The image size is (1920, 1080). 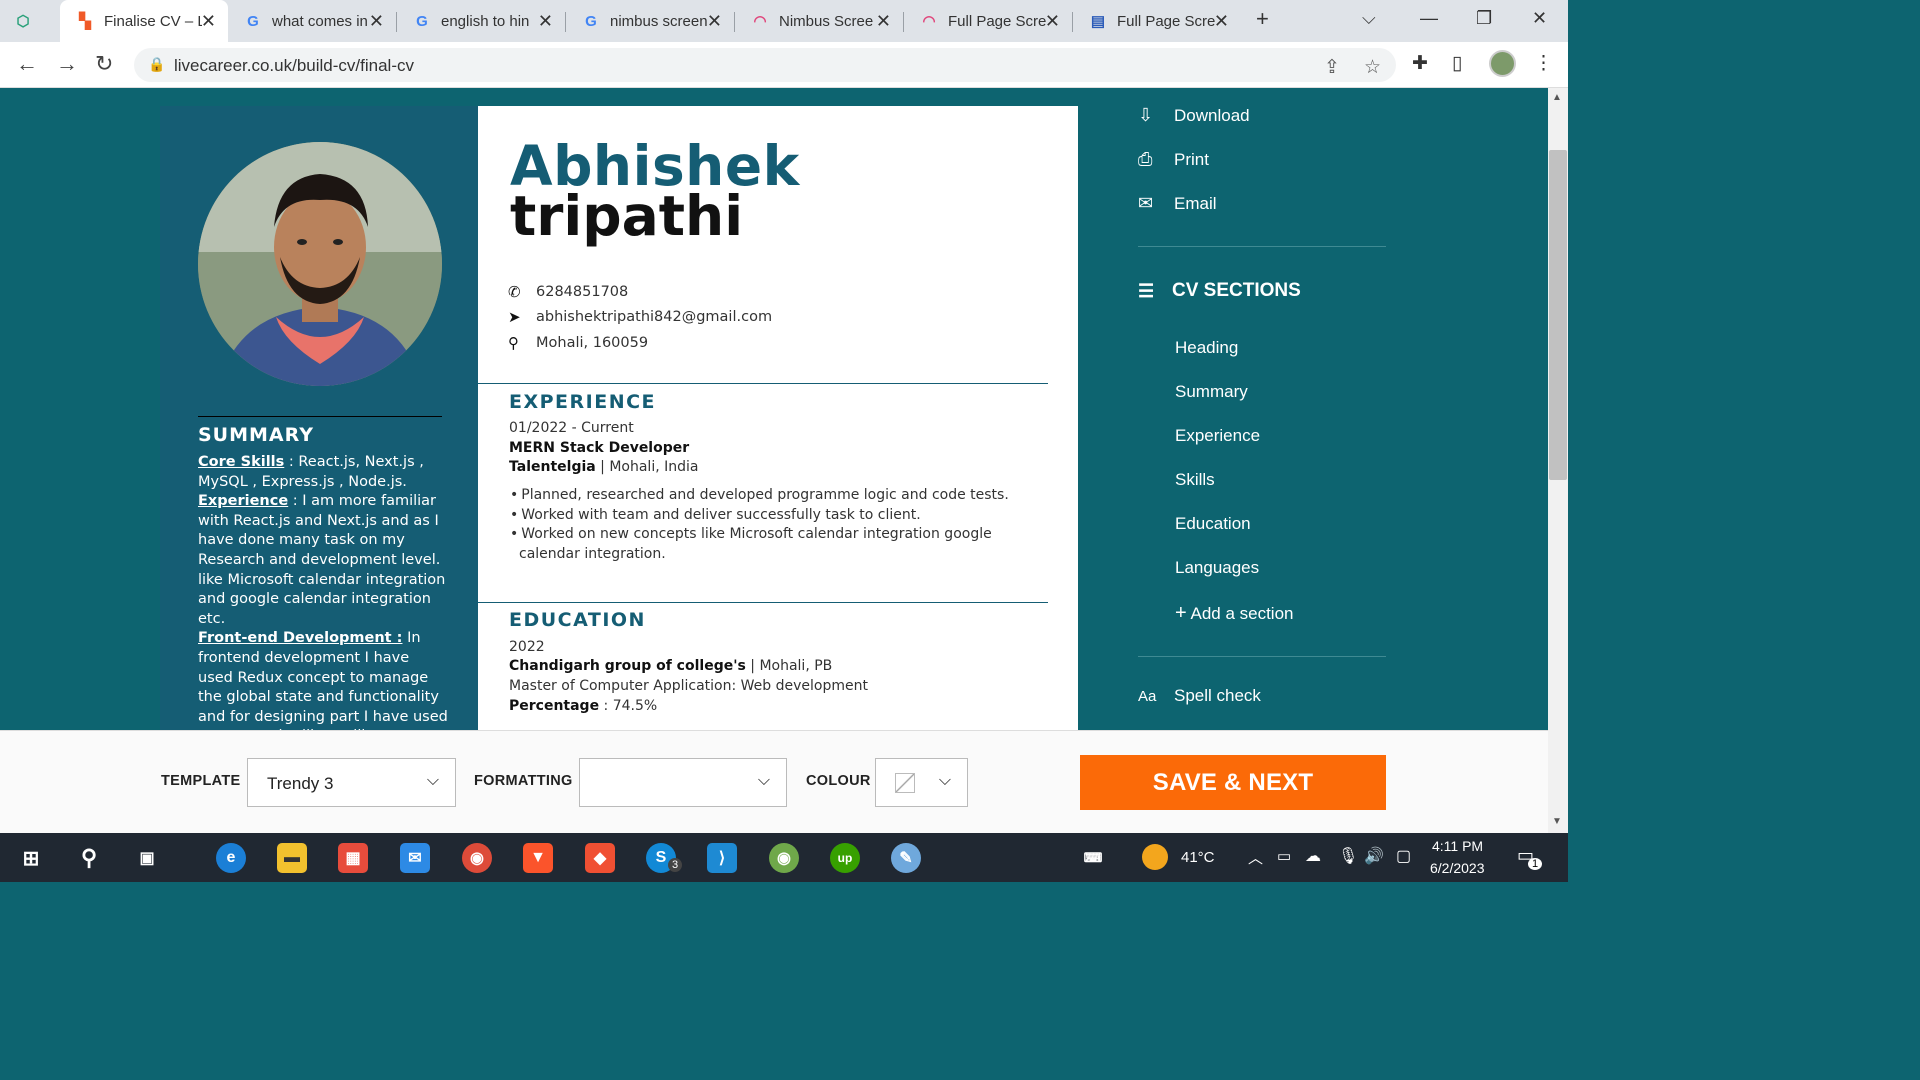 What do you see at coordinates (147, 858) in the screenshot?
I see `task-view-icon: ▣` at bounding box center [147, 858].